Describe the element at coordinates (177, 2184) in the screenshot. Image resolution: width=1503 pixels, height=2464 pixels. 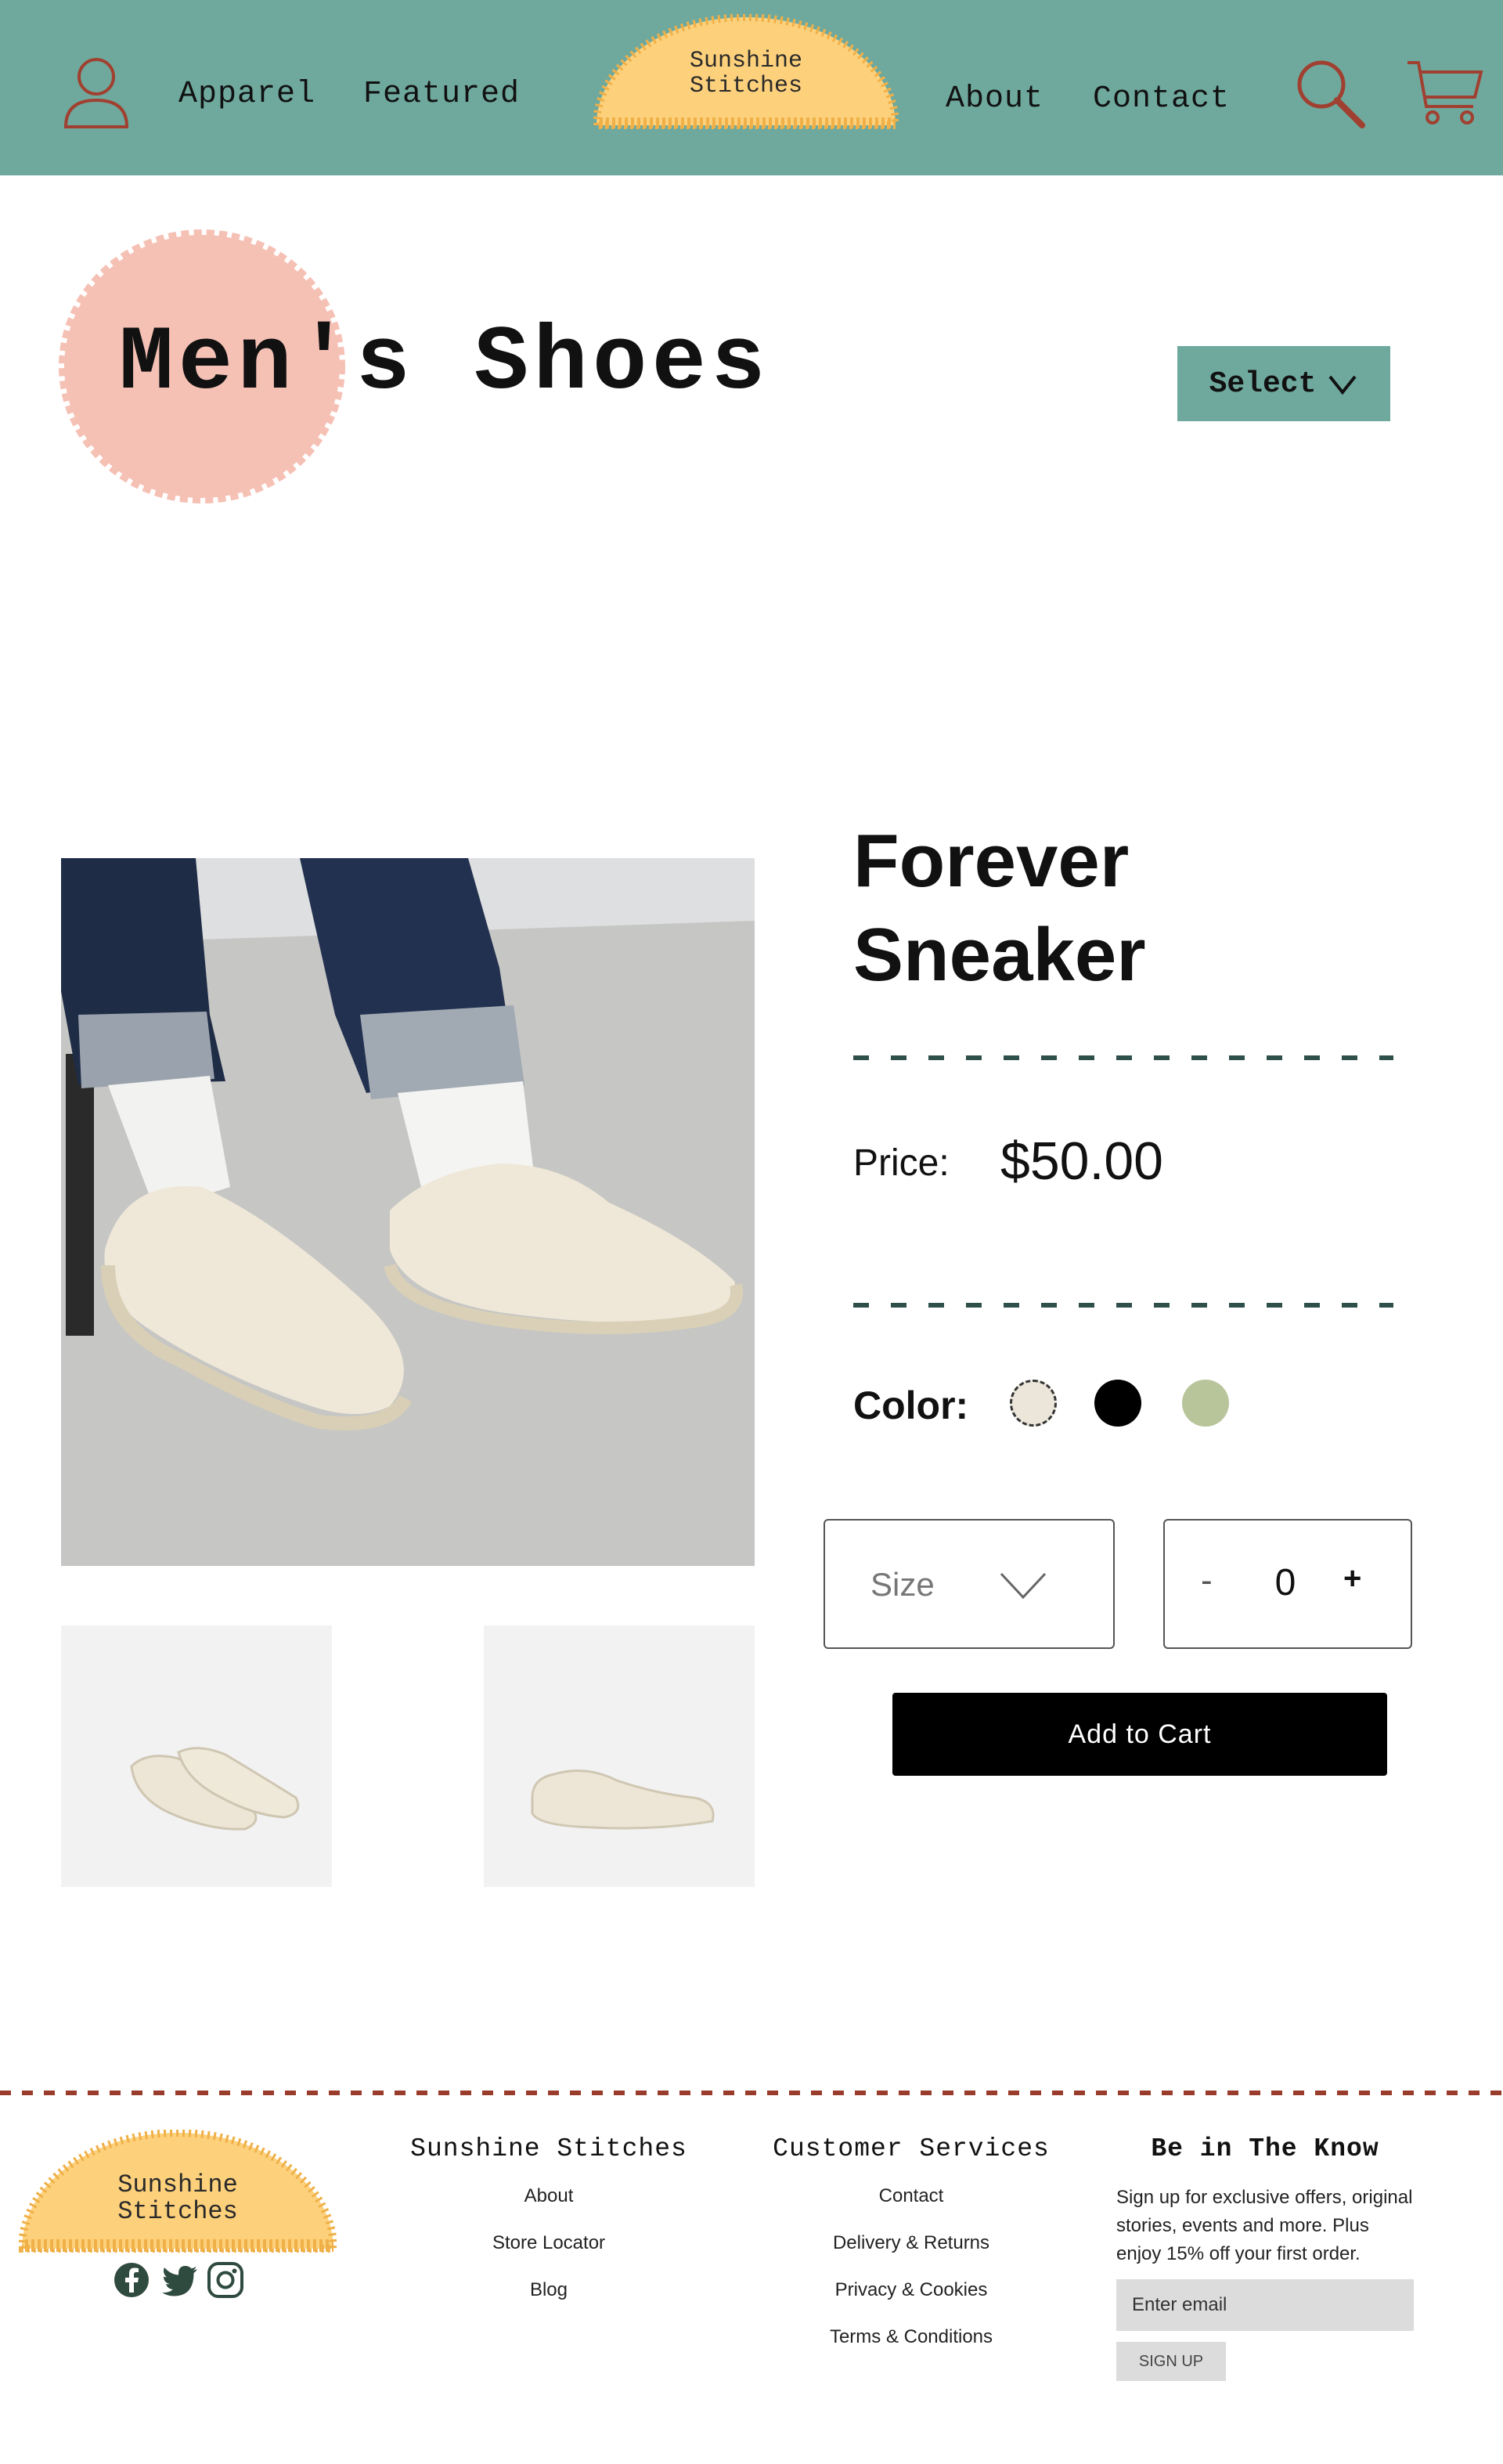
I see `footer-logo-line1: Sunshine` at that location.